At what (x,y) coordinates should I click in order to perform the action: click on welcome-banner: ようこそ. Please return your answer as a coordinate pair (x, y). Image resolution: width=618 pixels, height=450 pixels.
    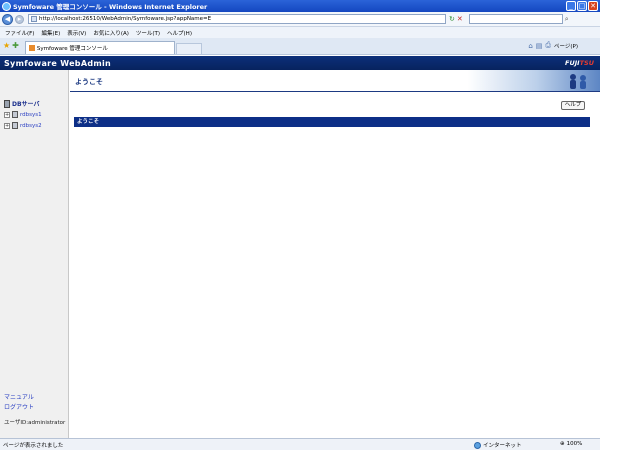
    Looking at the image, I should click on (335, 81).